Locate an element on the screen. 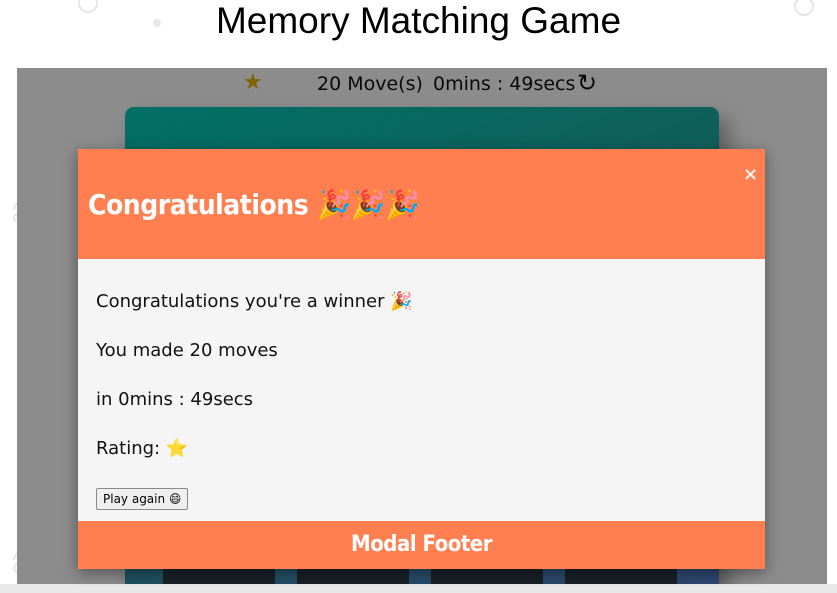 This screenshot has width=837, height=593. rating-label: Rating: is located at coordinates (128, 448).